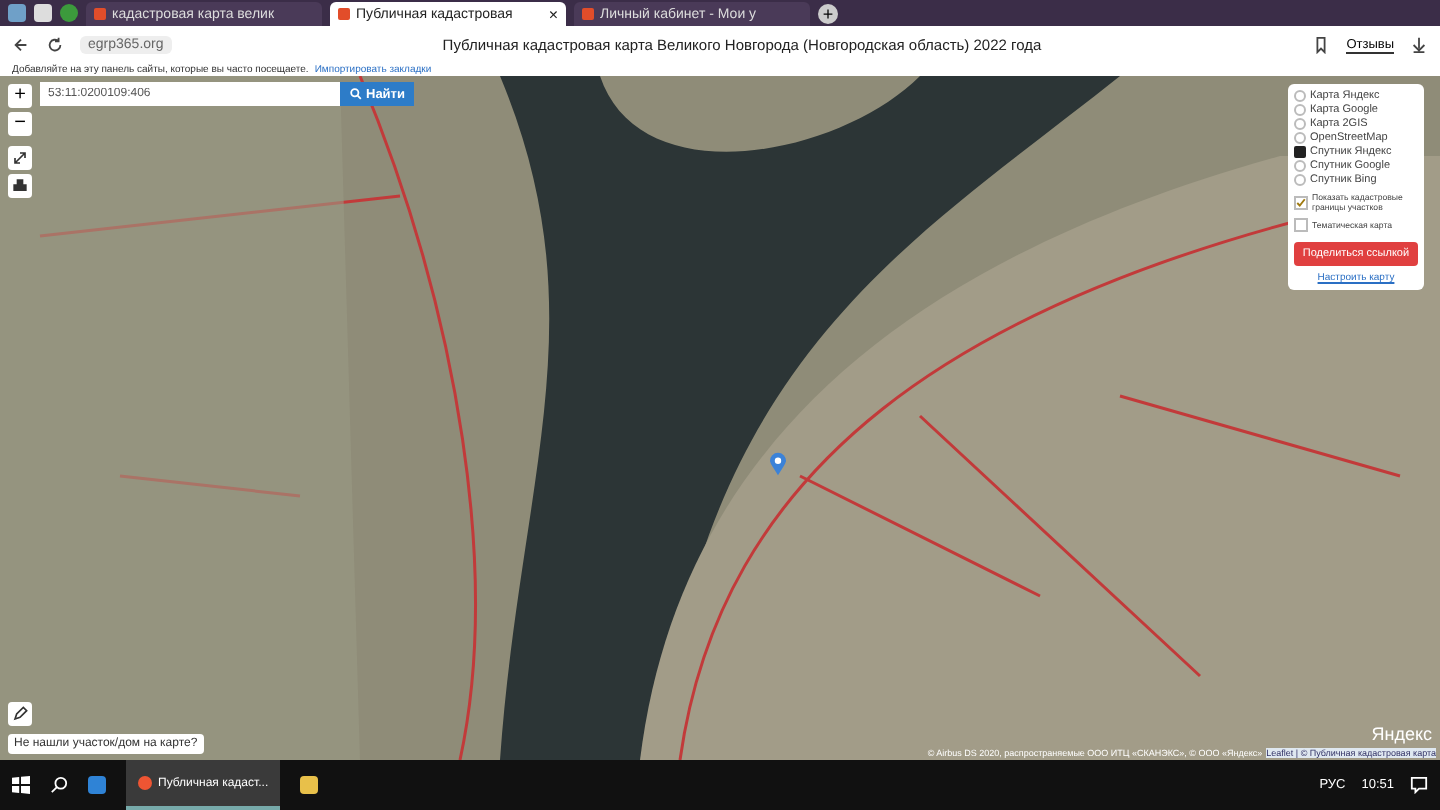  What do you see at coordinates (21, 45) in the screenshot?
I see `back-icon` at bounding box center [21, 45].